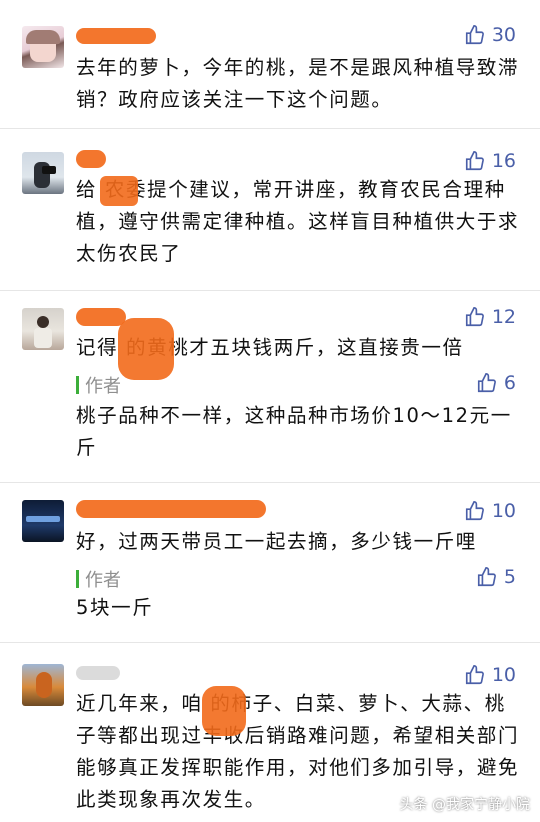  I want to click on like-count: 16, so click(503, 161).